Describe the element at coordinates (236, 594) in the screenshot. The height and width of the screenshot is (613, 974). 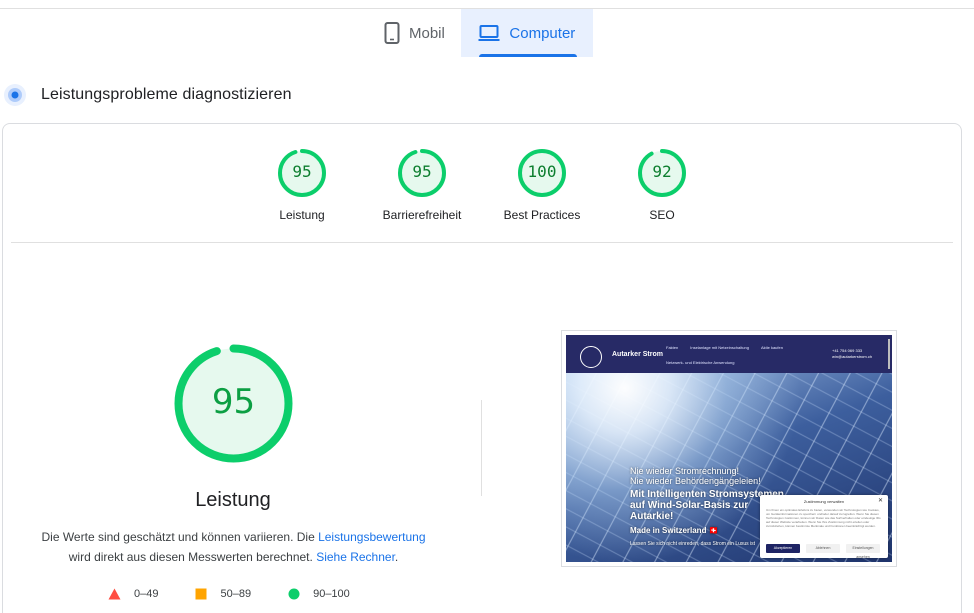
I see `legend-range: 50–89` at that location.